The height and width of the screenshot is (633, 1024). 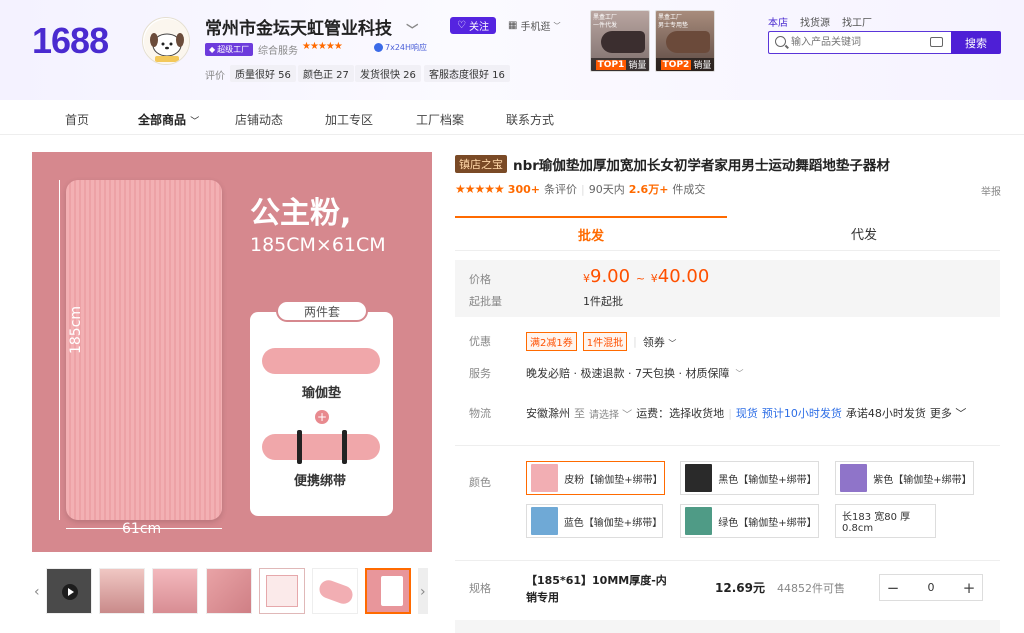 I want to click on set-item-strap: 便携绑带, so click(x=320, y=481).